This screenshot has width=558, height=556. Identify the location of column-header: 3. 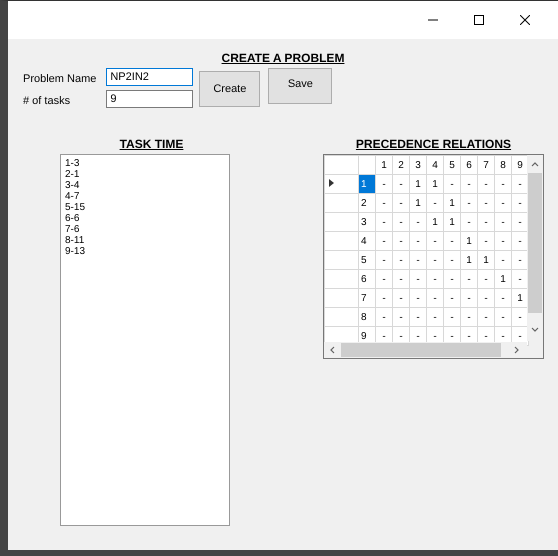
(418, 165).